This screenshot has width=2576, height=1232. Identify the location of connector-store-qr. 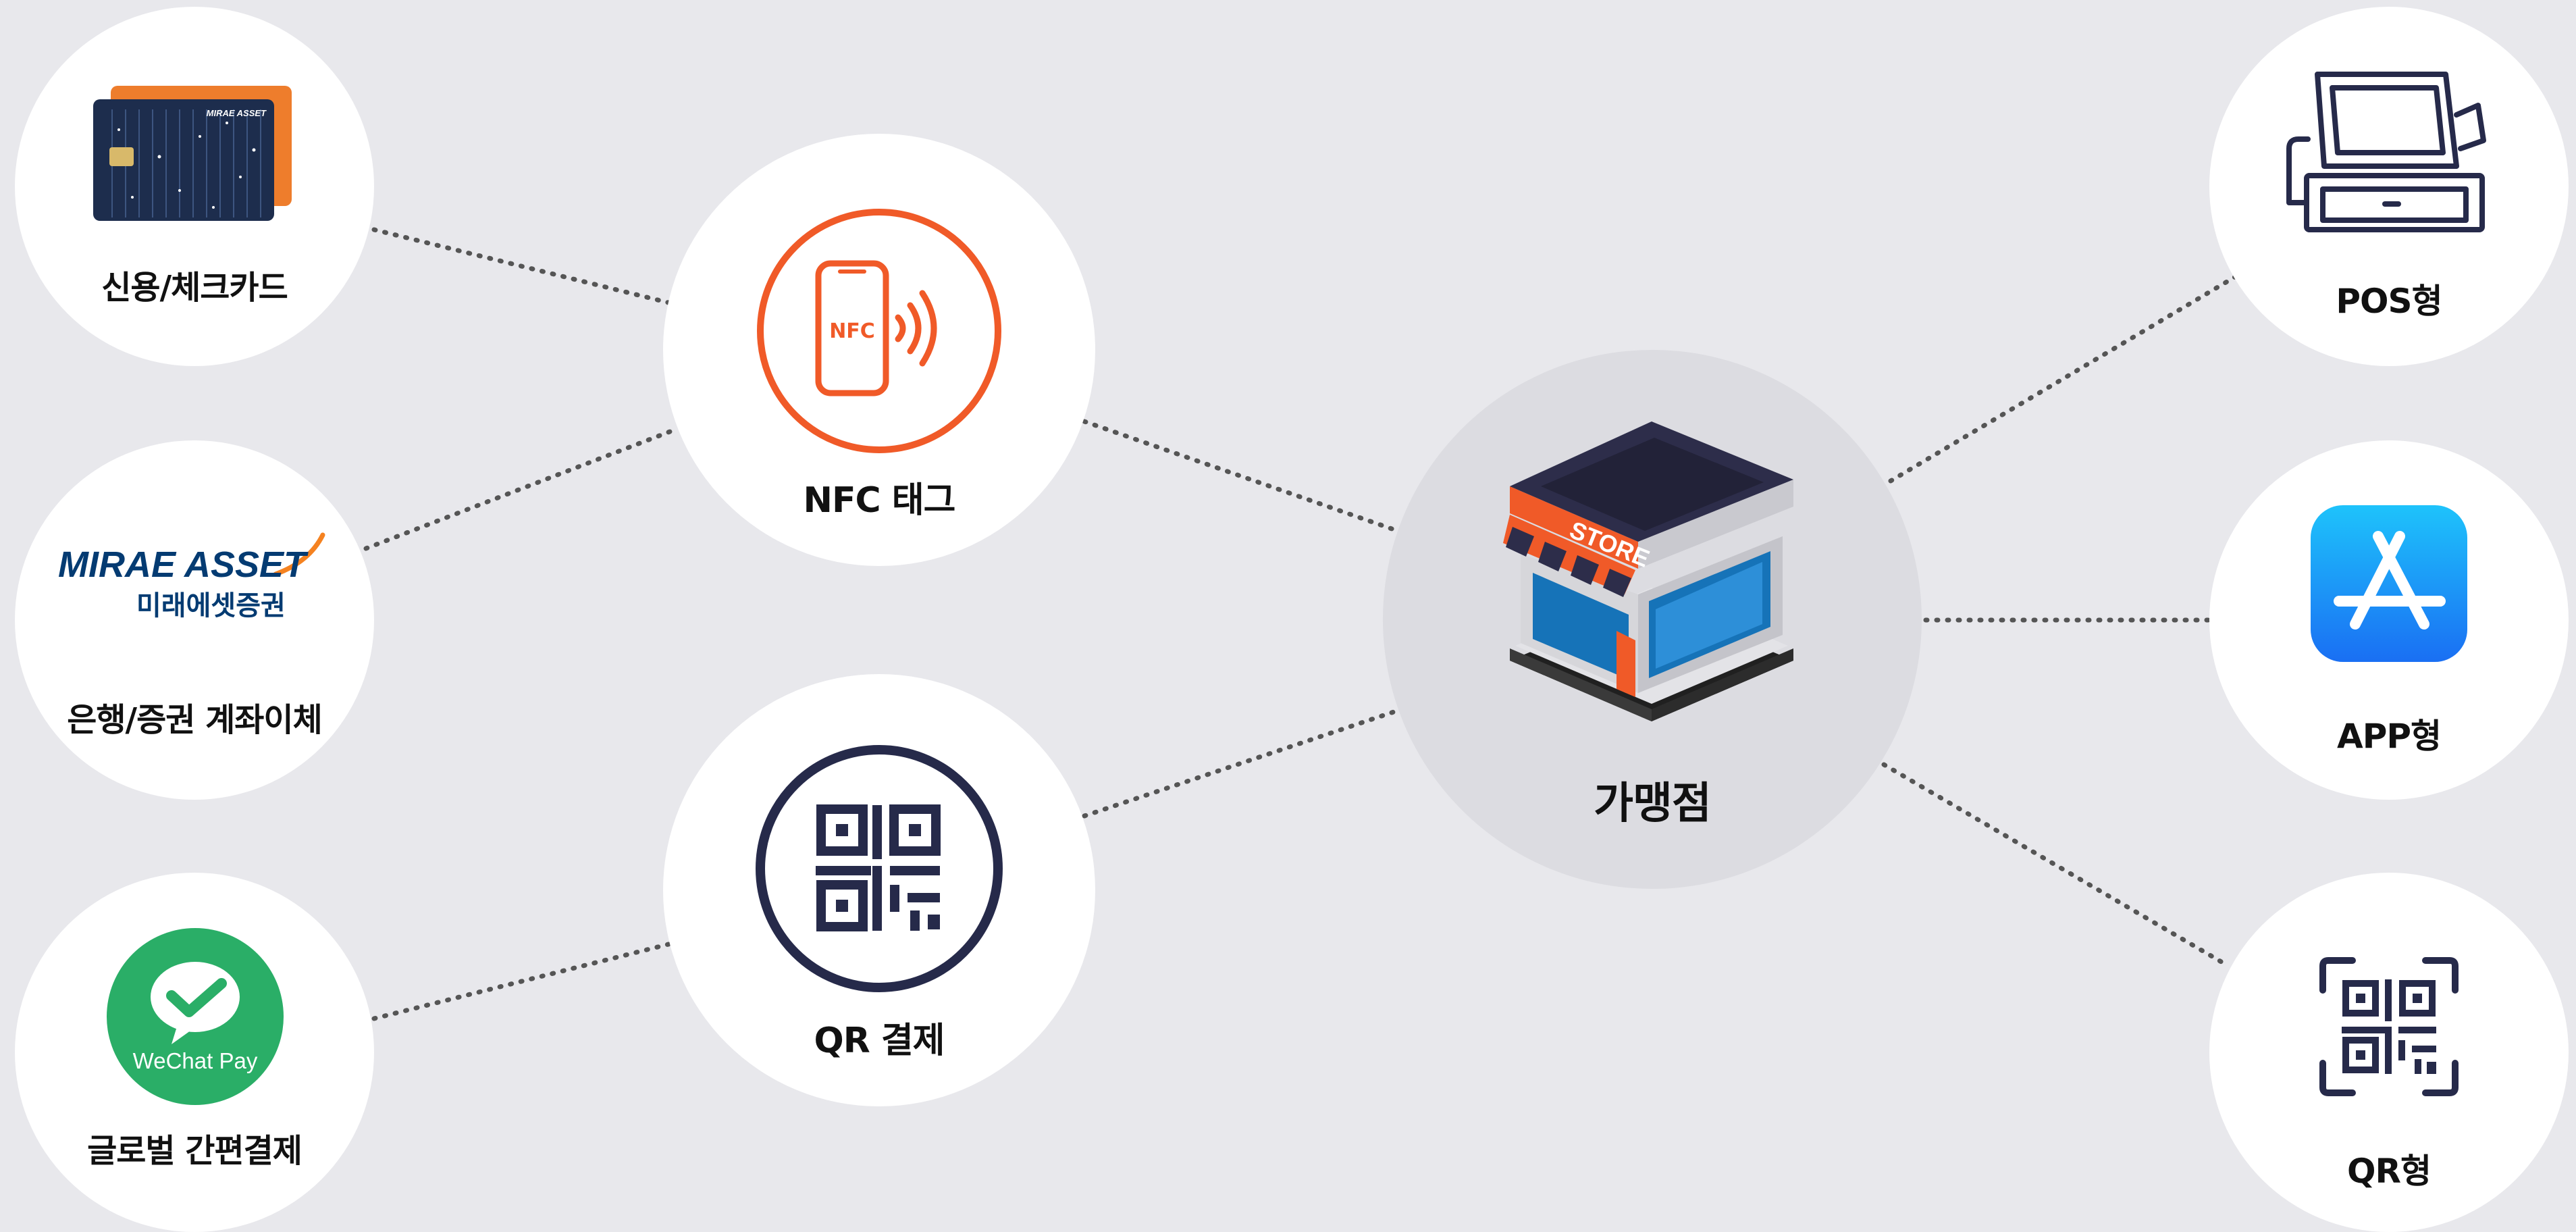
(2056, 865).